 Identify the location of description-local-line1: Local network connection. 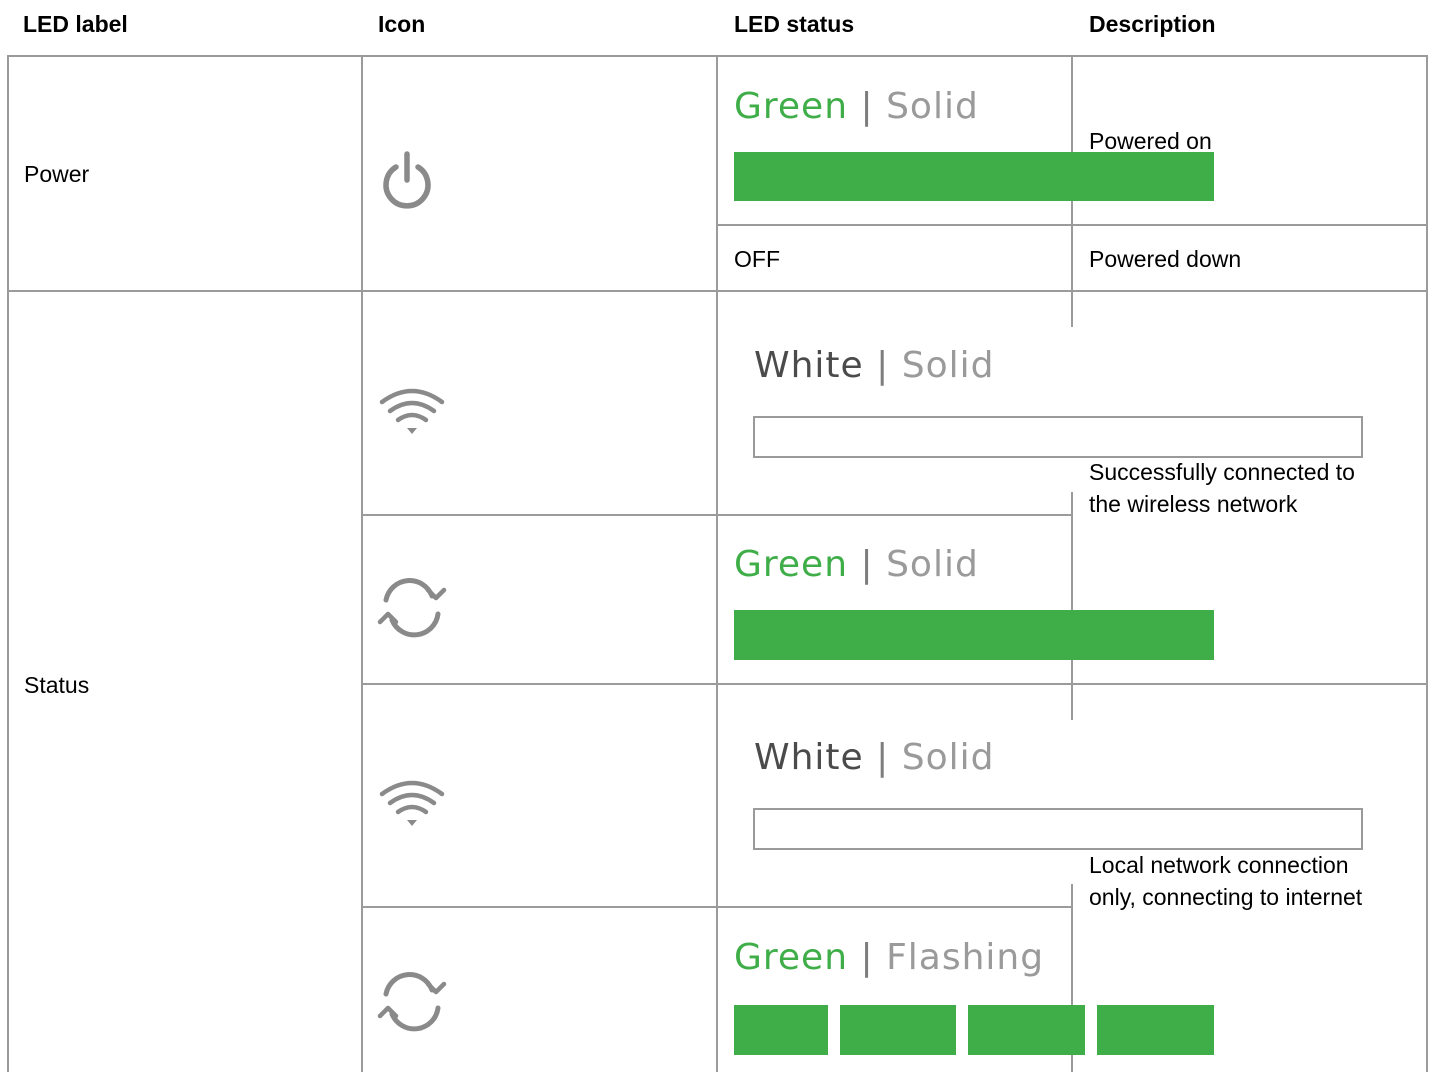
(1219, 865).